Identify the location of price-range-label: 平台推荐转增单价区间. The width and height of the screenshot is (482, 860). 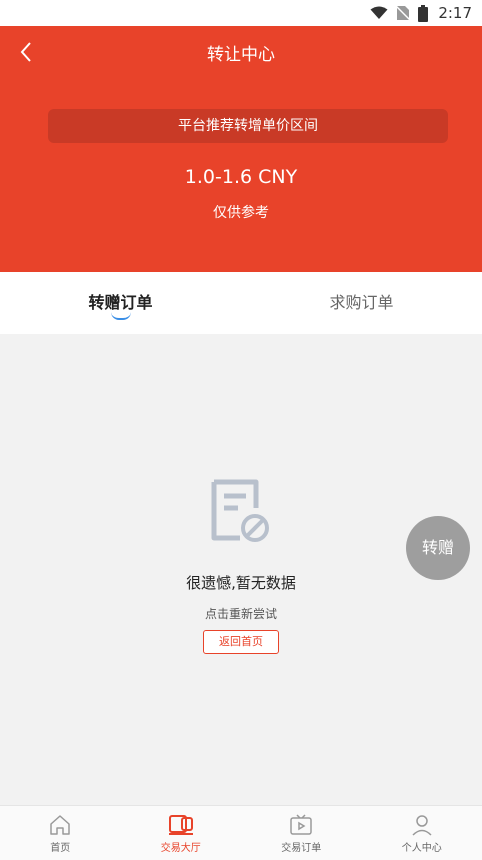
(248, 126).